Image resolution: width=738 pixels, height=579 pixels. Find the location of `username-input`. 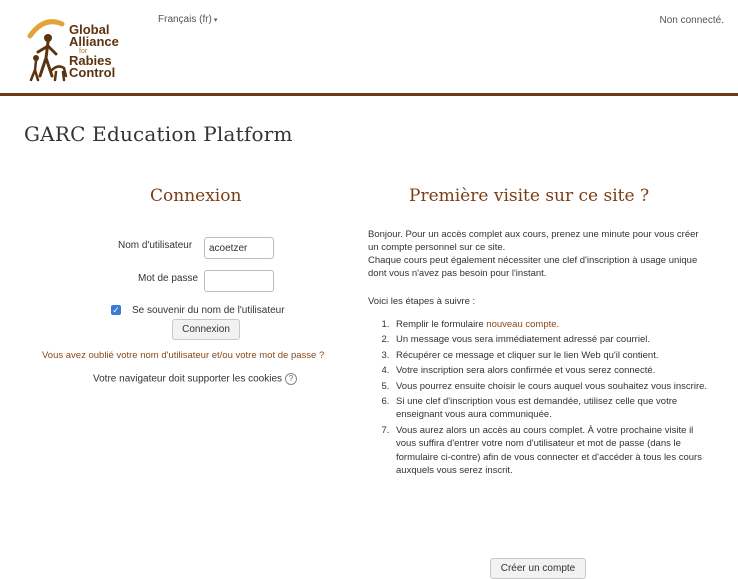

username-input is located at coordinates (239, 248).